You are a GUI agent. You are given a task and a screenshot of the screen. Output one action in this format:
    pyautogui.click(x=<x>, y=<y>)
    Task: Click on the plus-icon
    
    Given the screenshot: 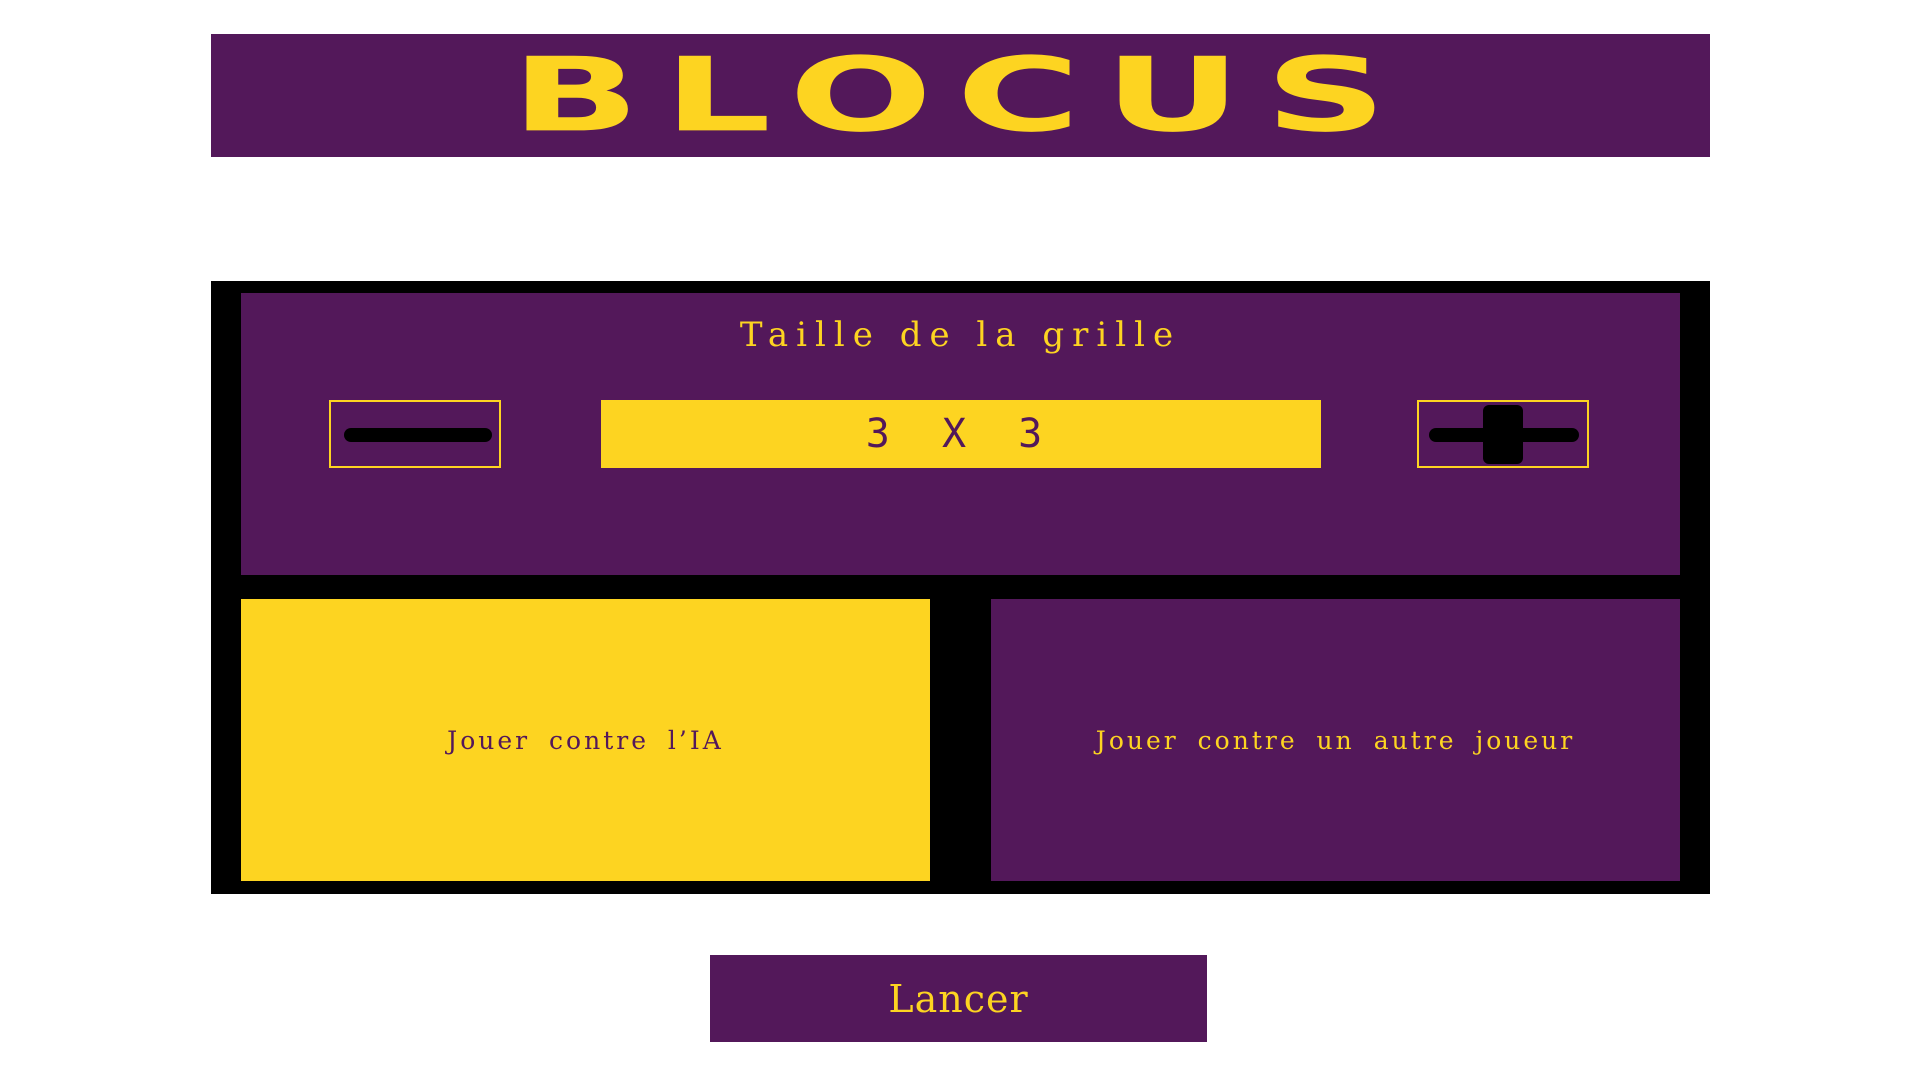 What is the action you would take?
    pyautogui.click(x=1504, y=434)
    